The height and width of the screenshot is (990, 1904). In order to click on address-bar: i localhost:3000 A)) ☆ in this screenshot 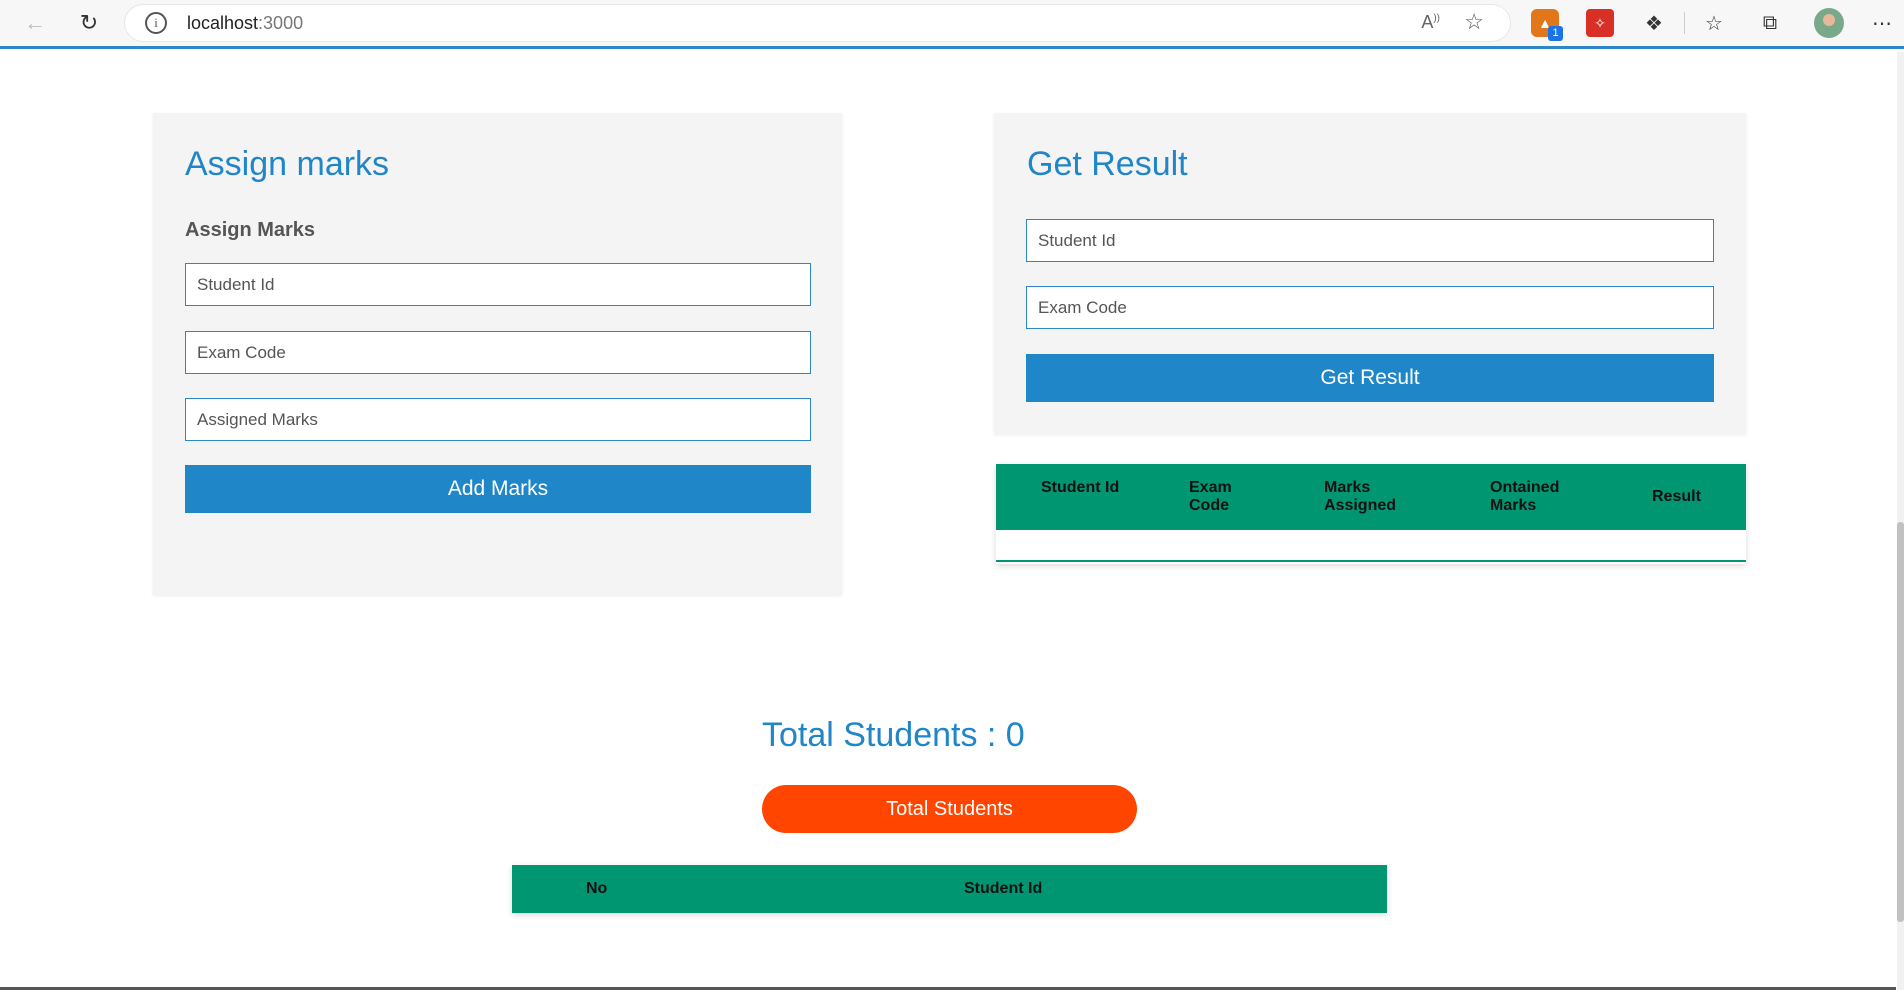, I will do `click(817, 23)`.